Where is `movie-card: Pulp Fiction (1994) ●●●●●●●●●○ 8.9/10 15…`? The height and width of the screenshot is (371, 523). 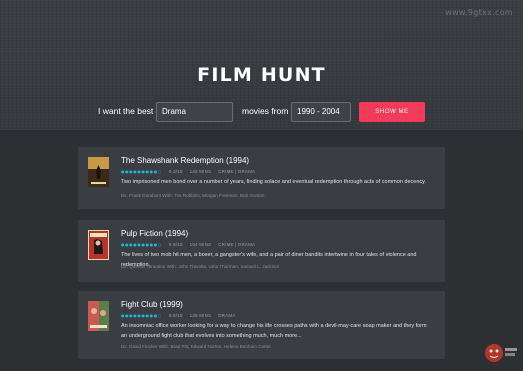 movie-card: Pulp Fiction (1994) ●●●●●●●●●○ 8.9/10 15… is located at coordinates (261, 251).